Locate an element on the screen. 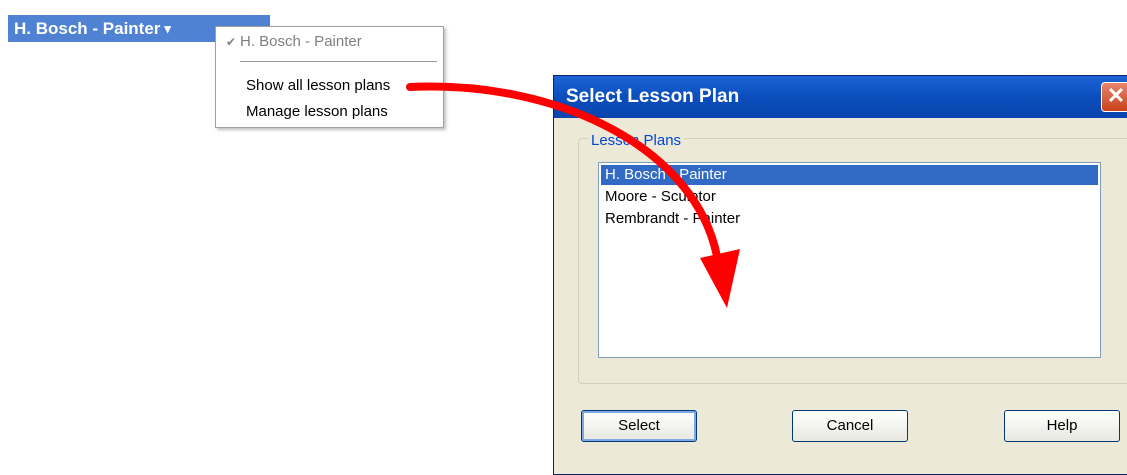  annotation-arrow-head is located at coordinates (720, 278).